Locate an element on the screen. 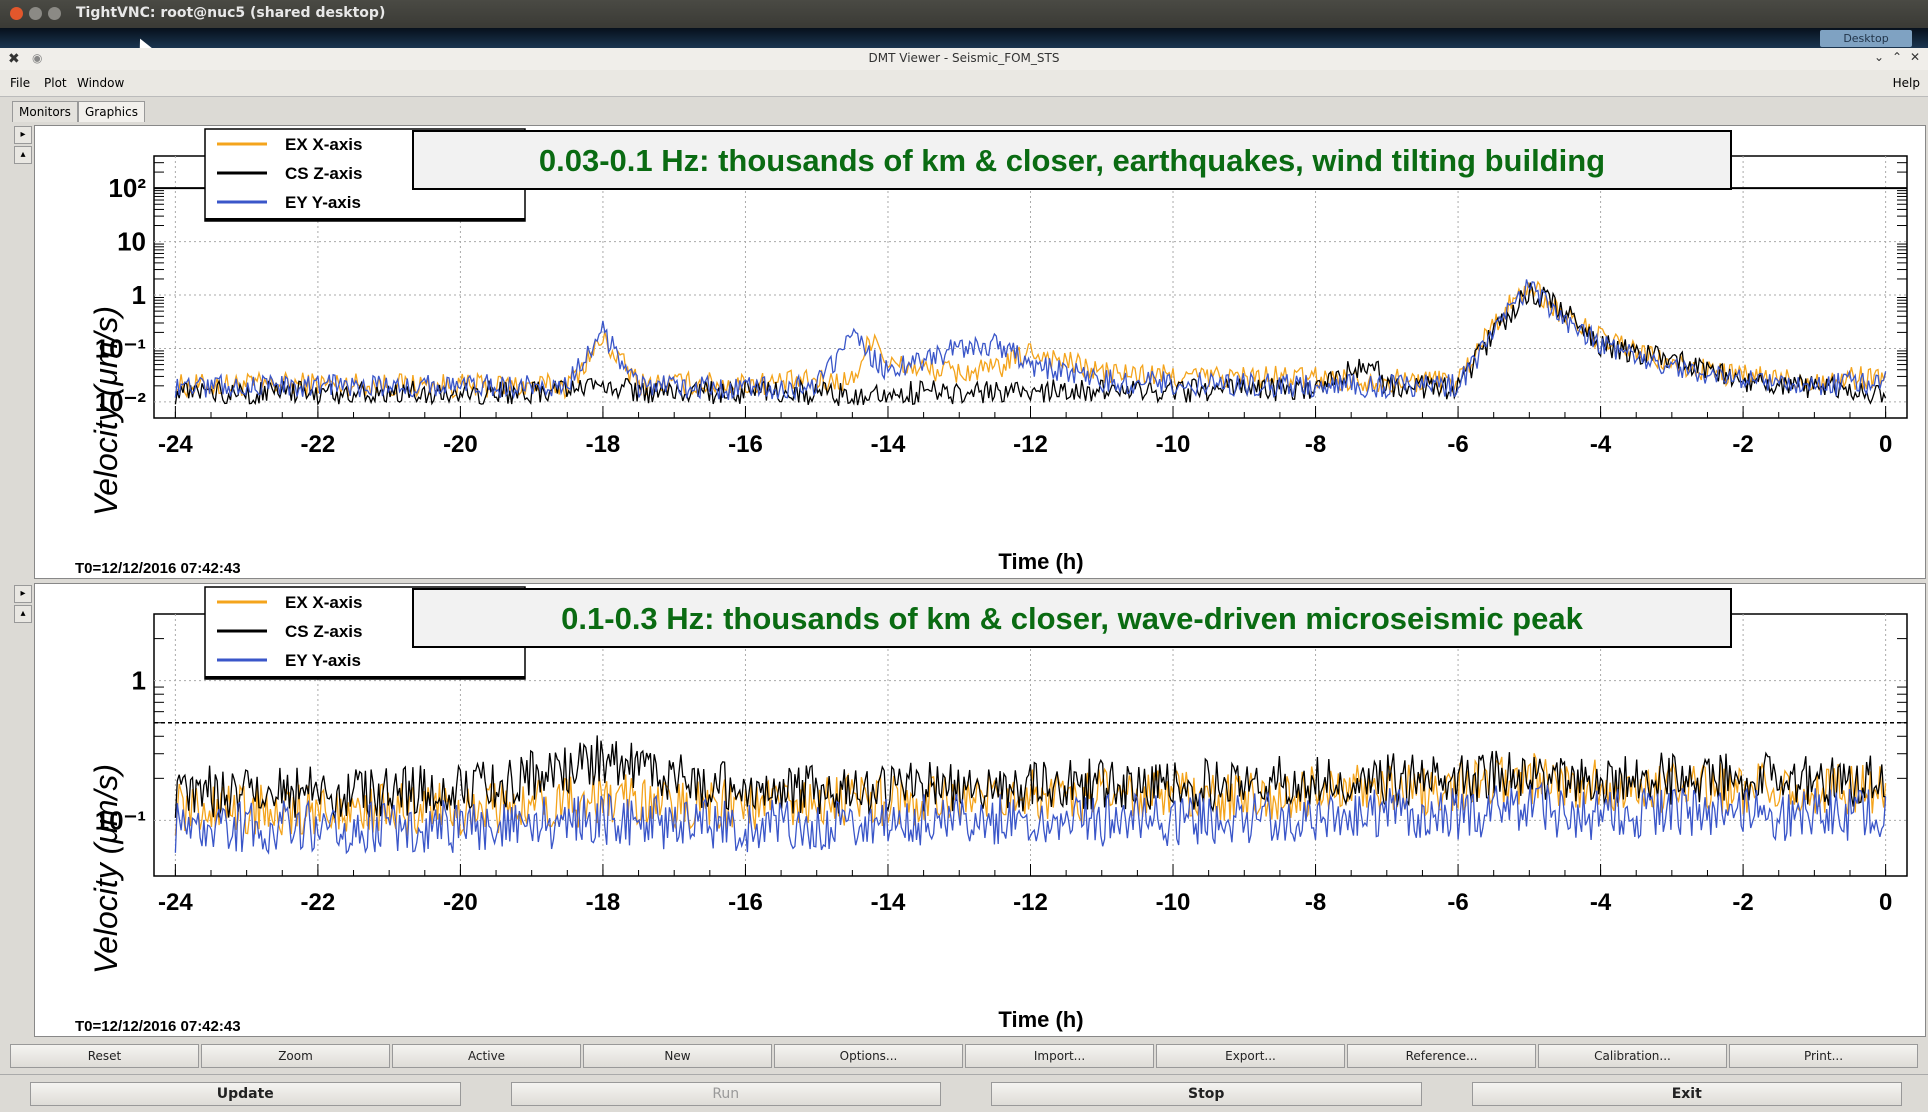  menu-bar: File Plot Window Help is located at coordinates (964, 83).